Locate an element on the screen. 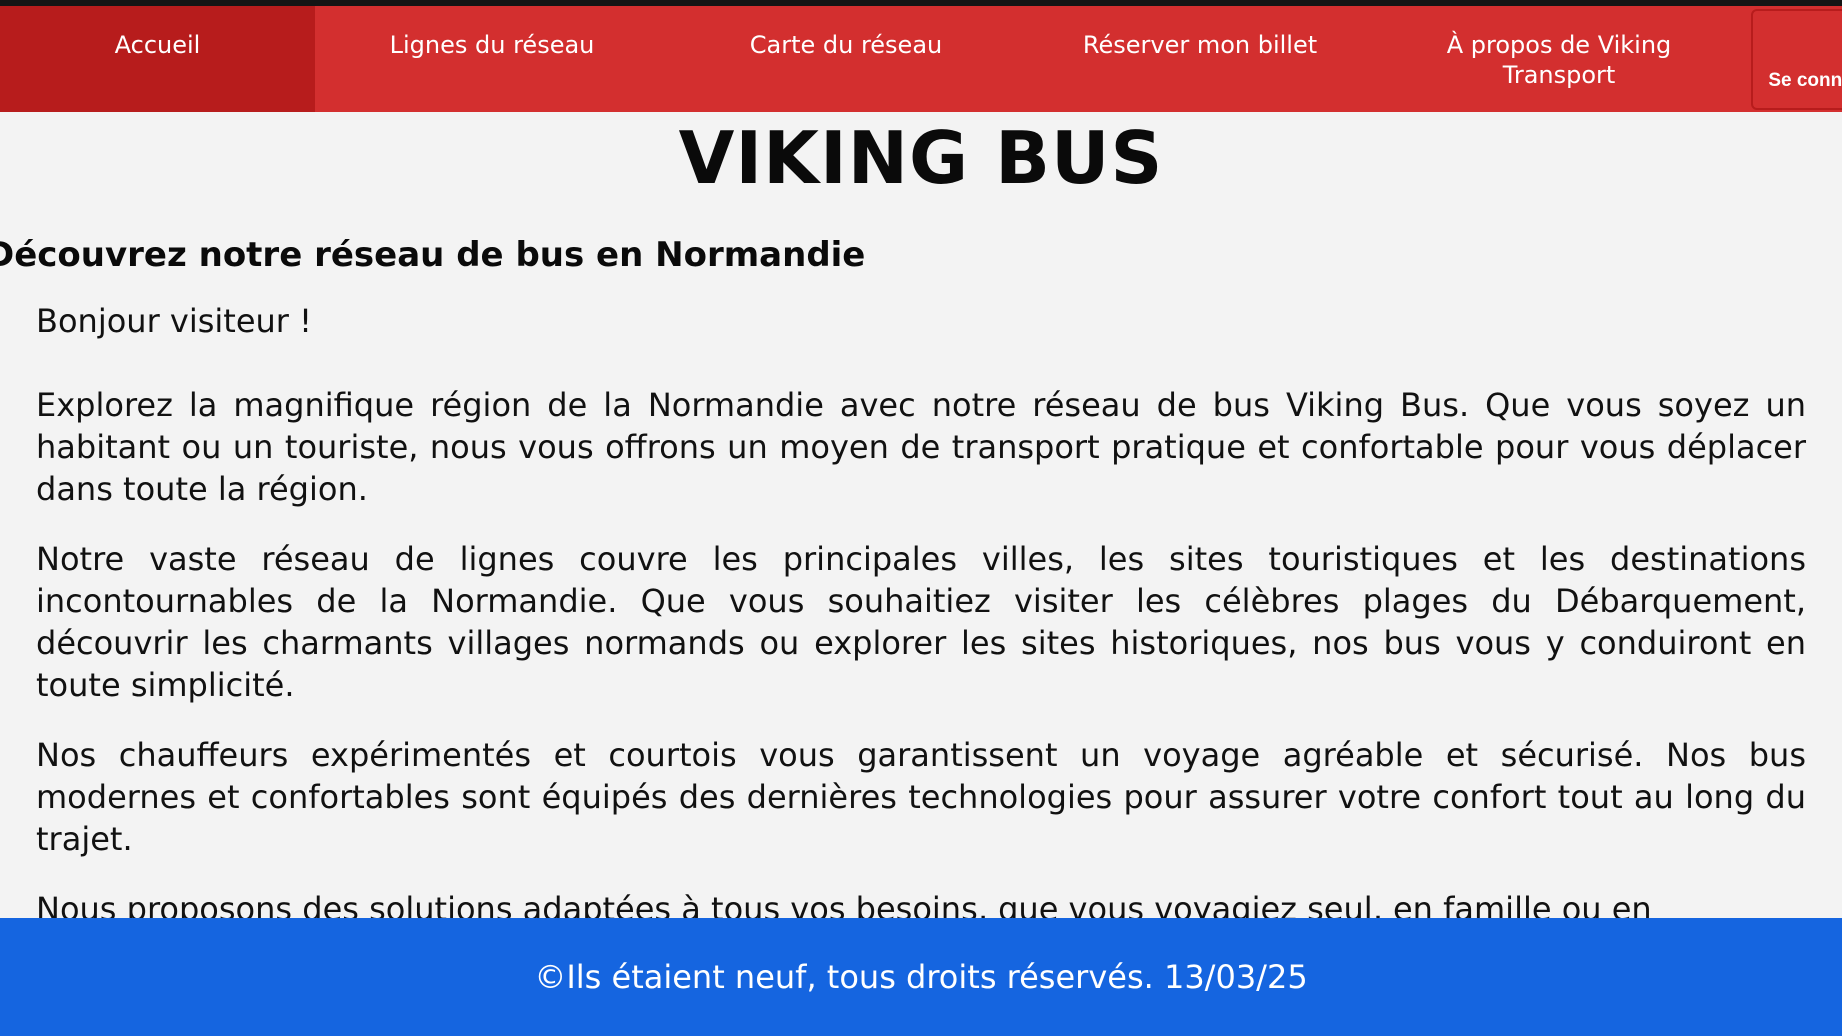 Image resolution: width=1842 pixels, height=1036 pixels. nav-item-lignes: Lignes du réseau is located at coordinates (492, 59).